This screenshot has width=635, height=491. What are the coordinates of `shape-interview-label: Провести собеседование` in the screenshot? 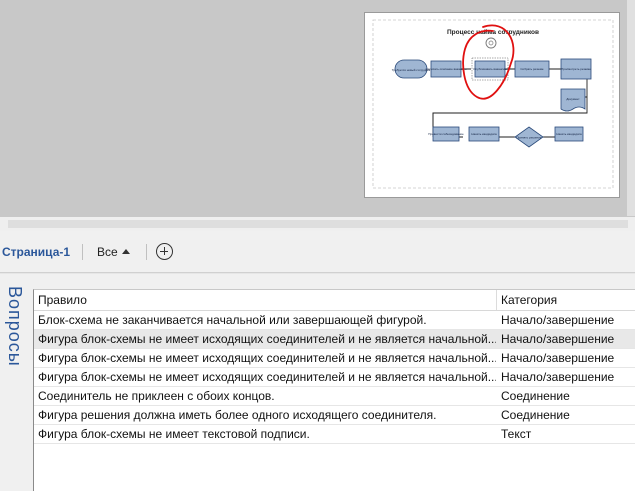 It's located at (446, 134).